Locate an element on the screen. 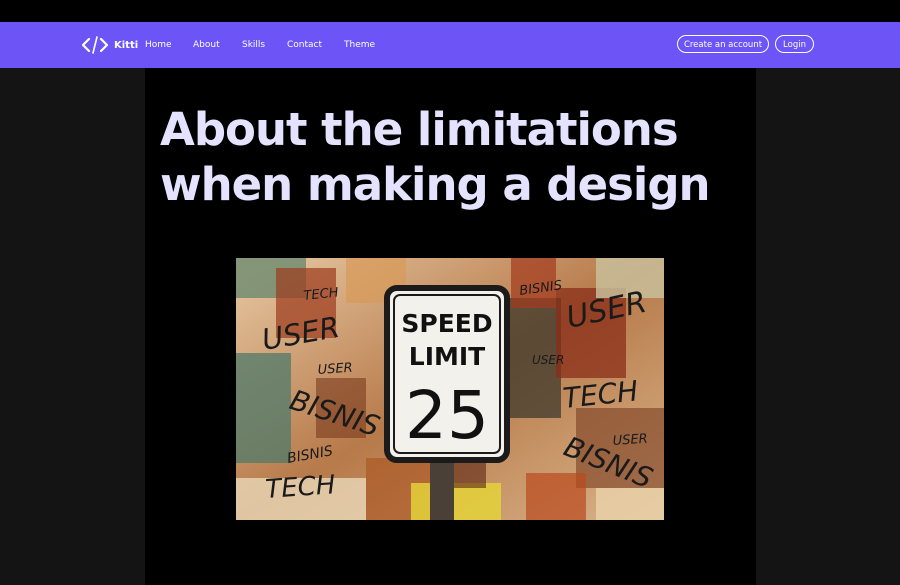 The width and height of the screenshot is (900, 585). sign-line-limit: LIMIT is located at coordinates (447, 356).